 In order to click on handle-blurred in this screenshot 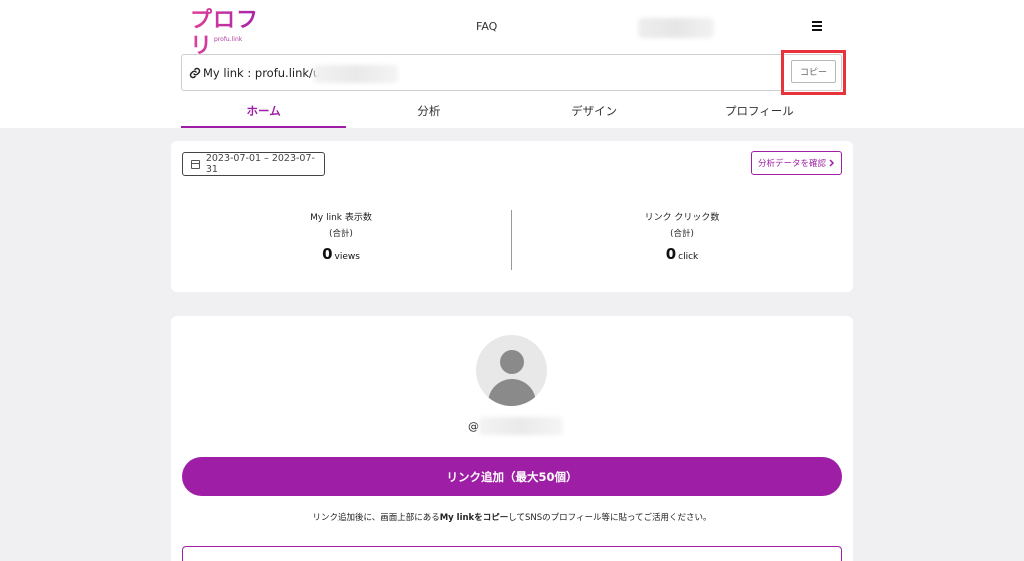, I will do `click(521, 426)`.